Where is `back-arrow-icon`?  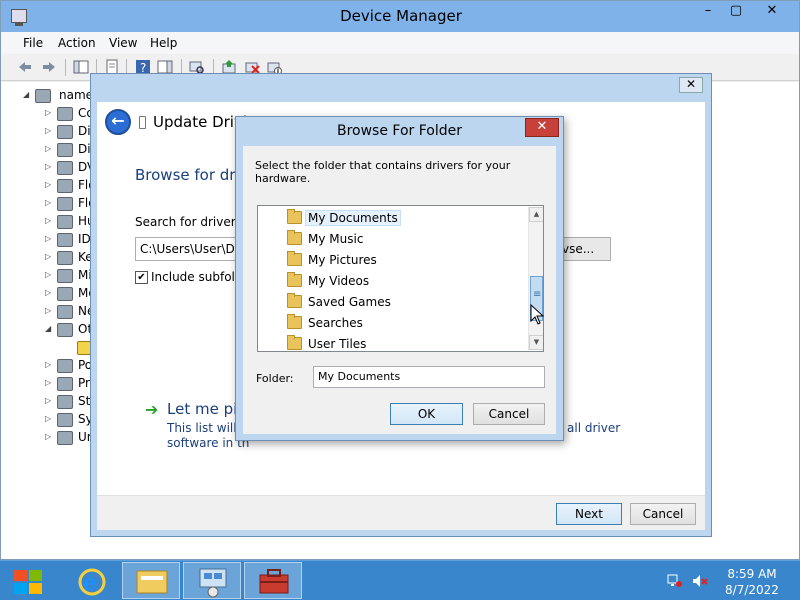
back-arrow-icon is located at coordinates (25, 67).